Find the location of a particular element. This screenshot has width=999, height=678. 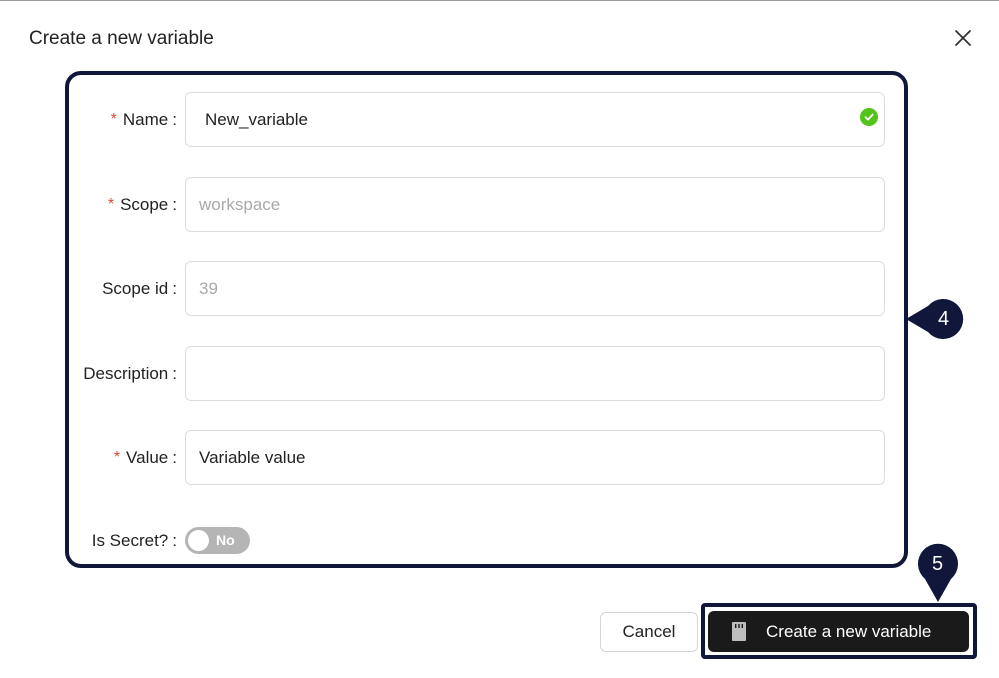

toggle-knob is located at coordinates (198, 540).